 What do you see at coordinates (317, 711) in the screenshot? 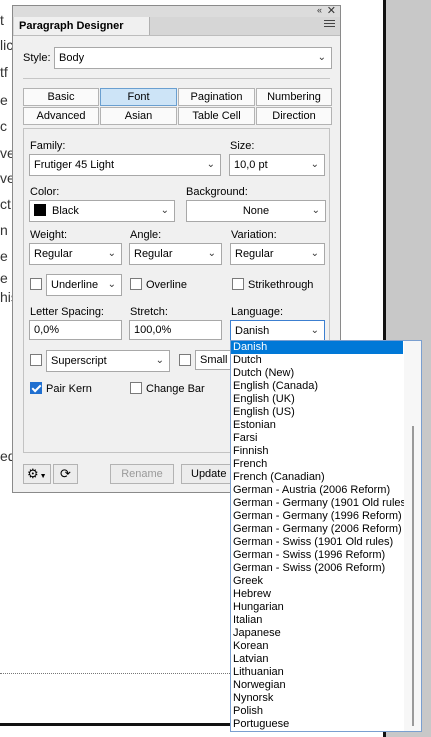
I see `language-option: Polish` at bounding box center [317, 711].